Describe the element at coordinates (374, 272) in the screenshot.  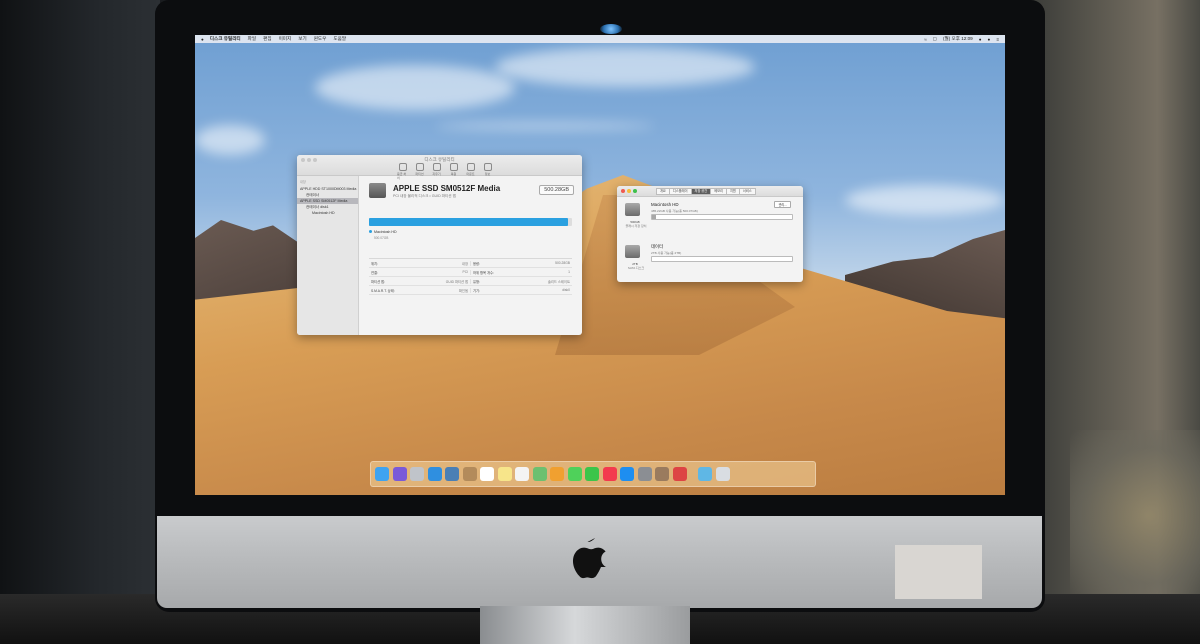
I see `info-key: 연결:` at that location.